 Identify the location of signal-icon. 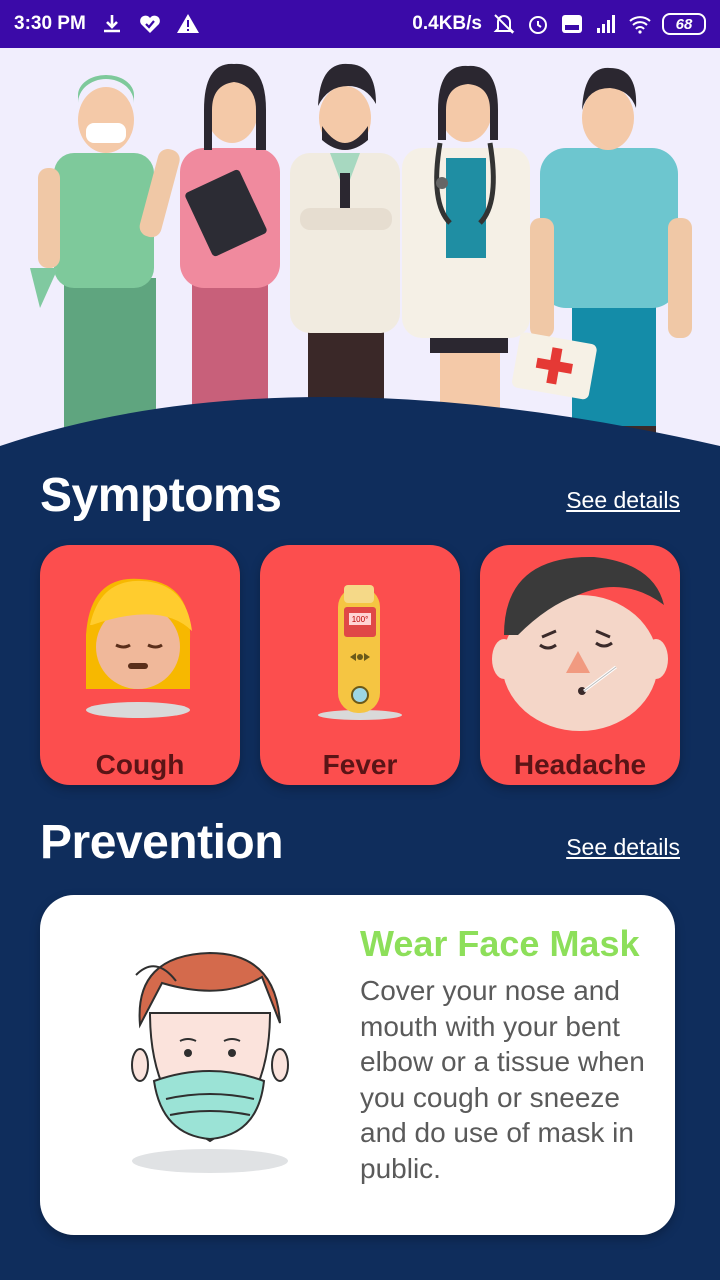
(606, 24).